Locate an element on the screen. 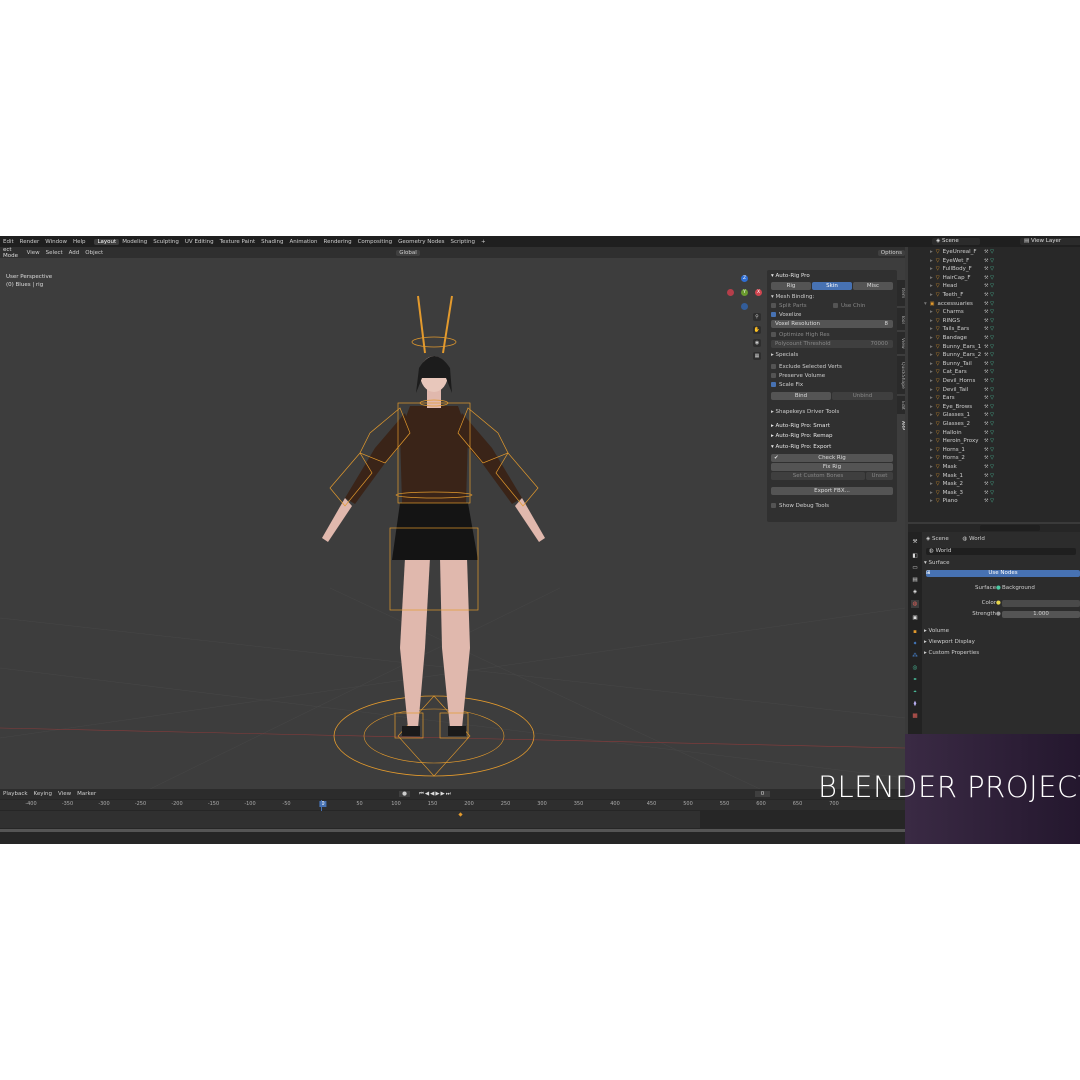 The width and height of the screenshot is (1080, 1080). outliner-item: ▸ ▽ Piano ⚒ ▽ is located at coordinates (994, 501).